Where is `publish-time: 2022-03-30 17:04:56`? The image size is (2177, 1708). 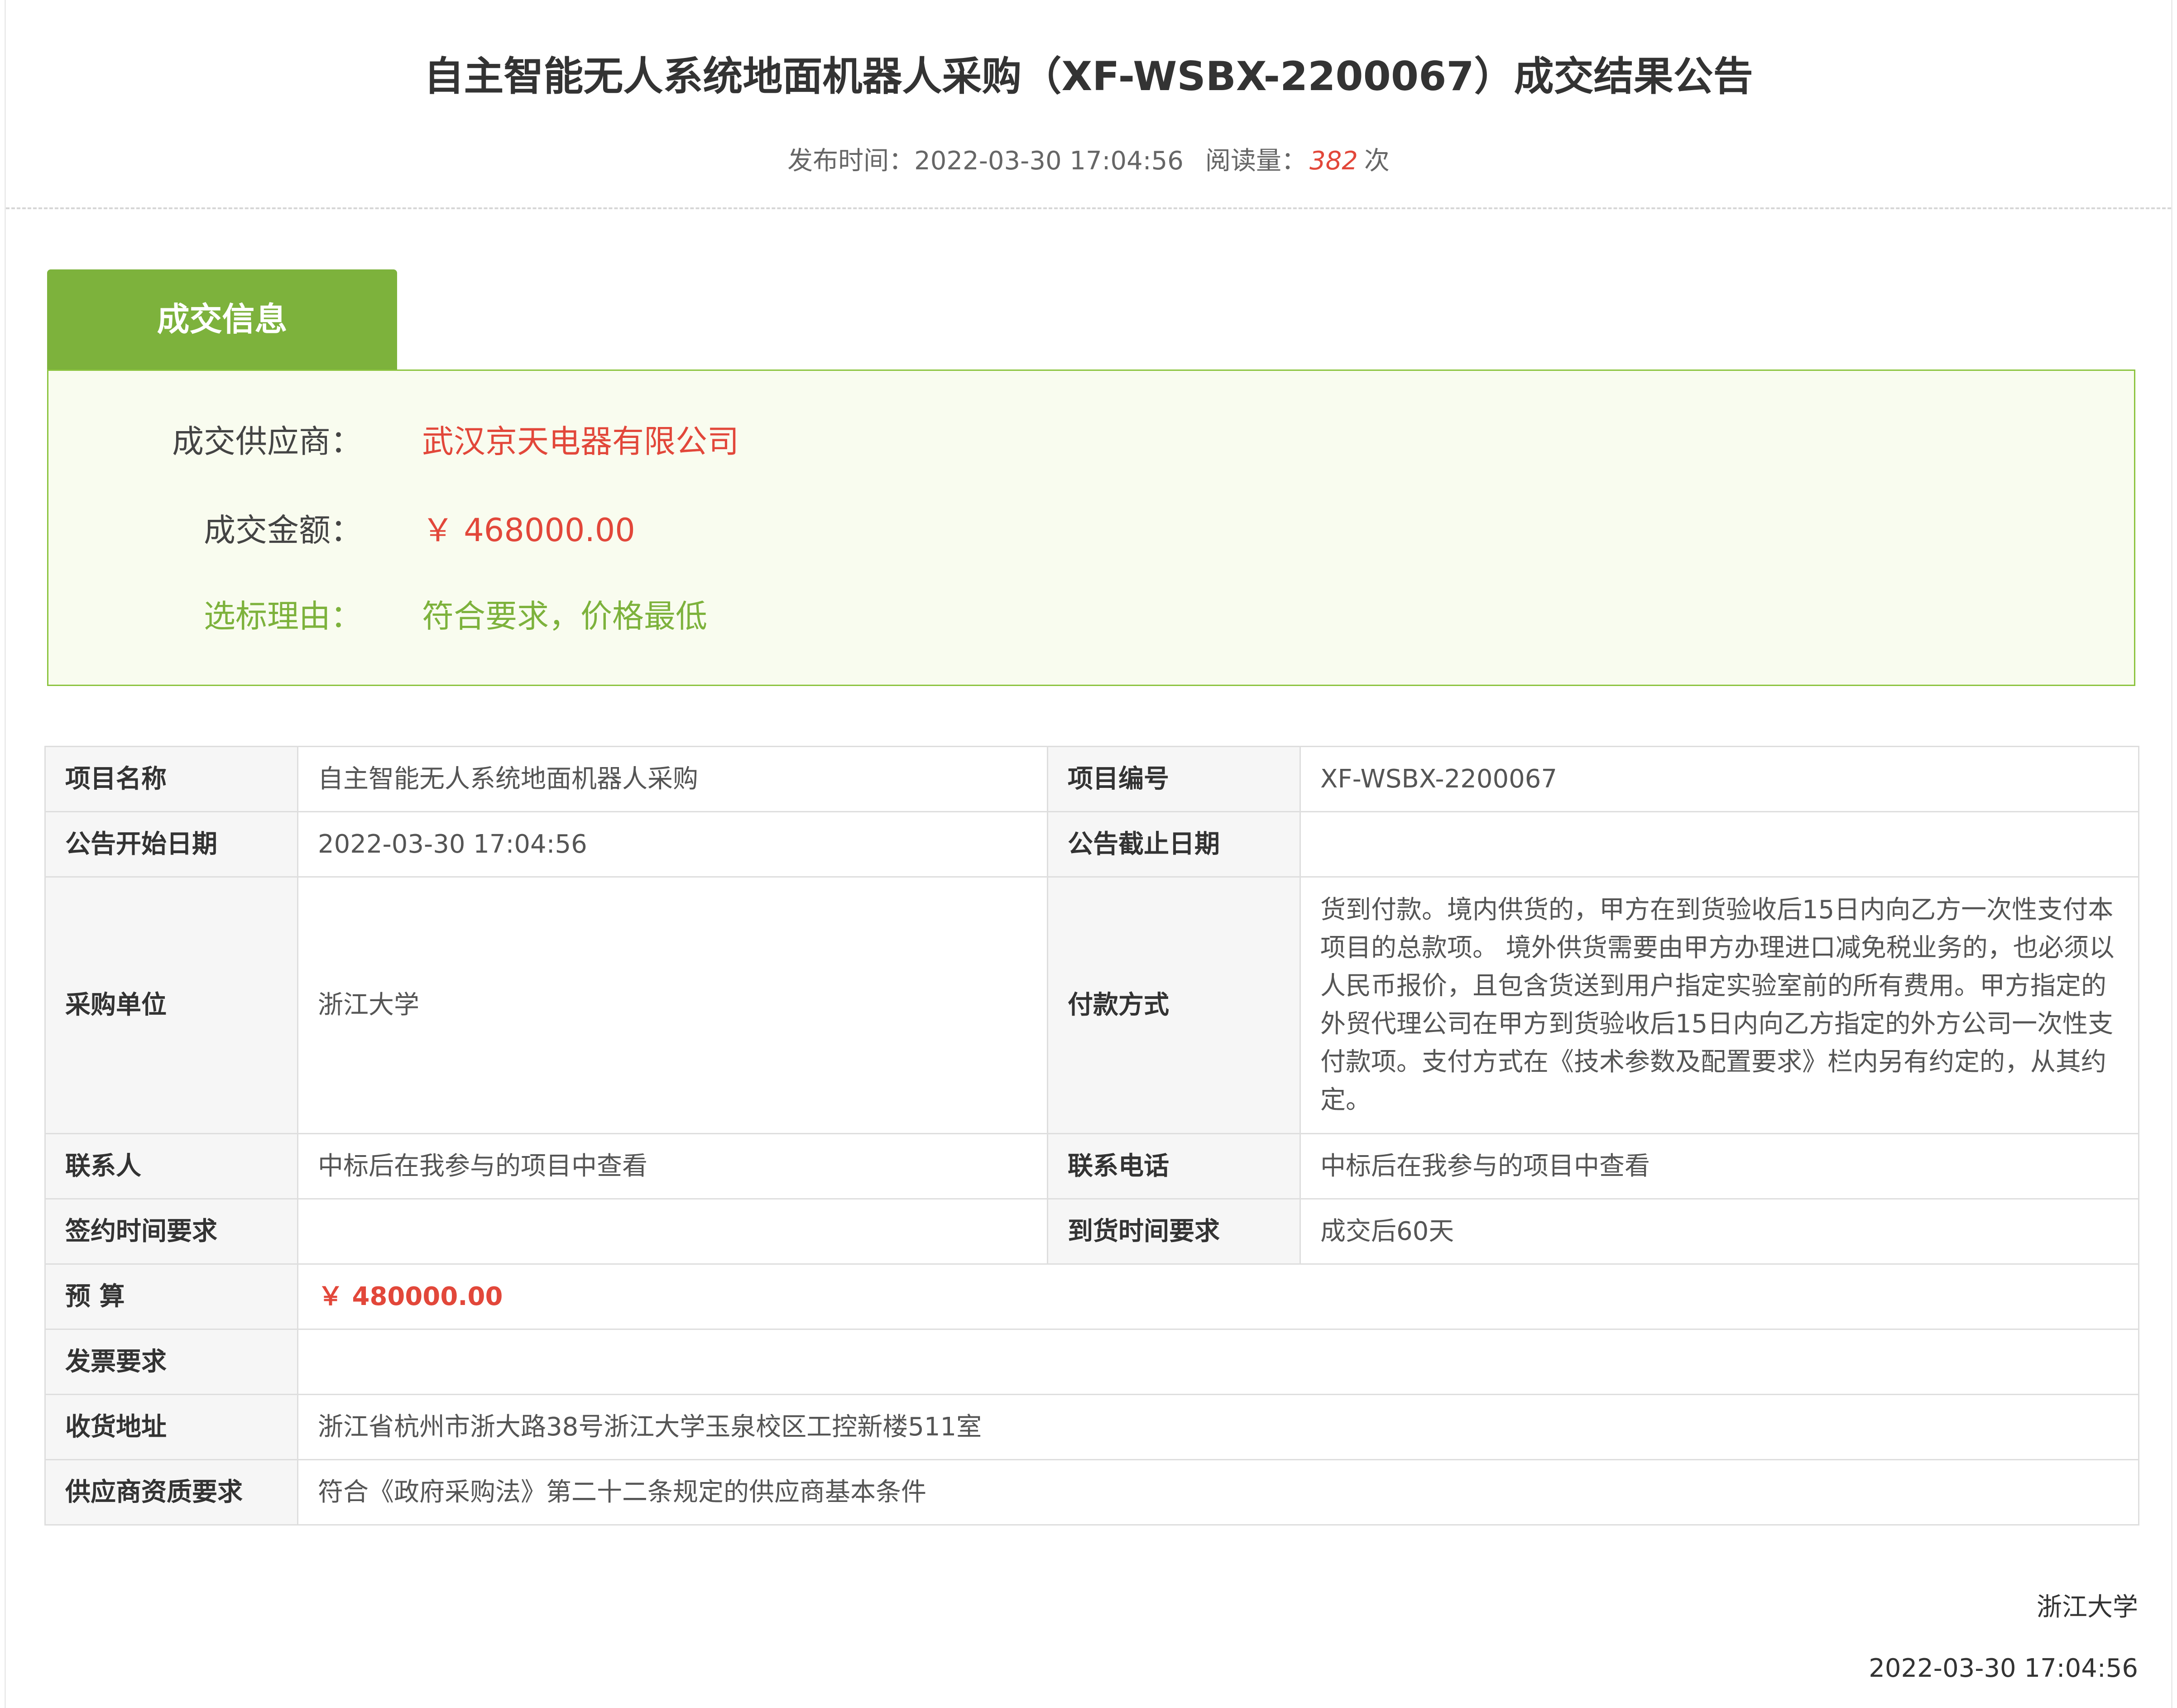
publish-time: 2022-03-30 17:04:56 is located at coordinates (1049, 161).